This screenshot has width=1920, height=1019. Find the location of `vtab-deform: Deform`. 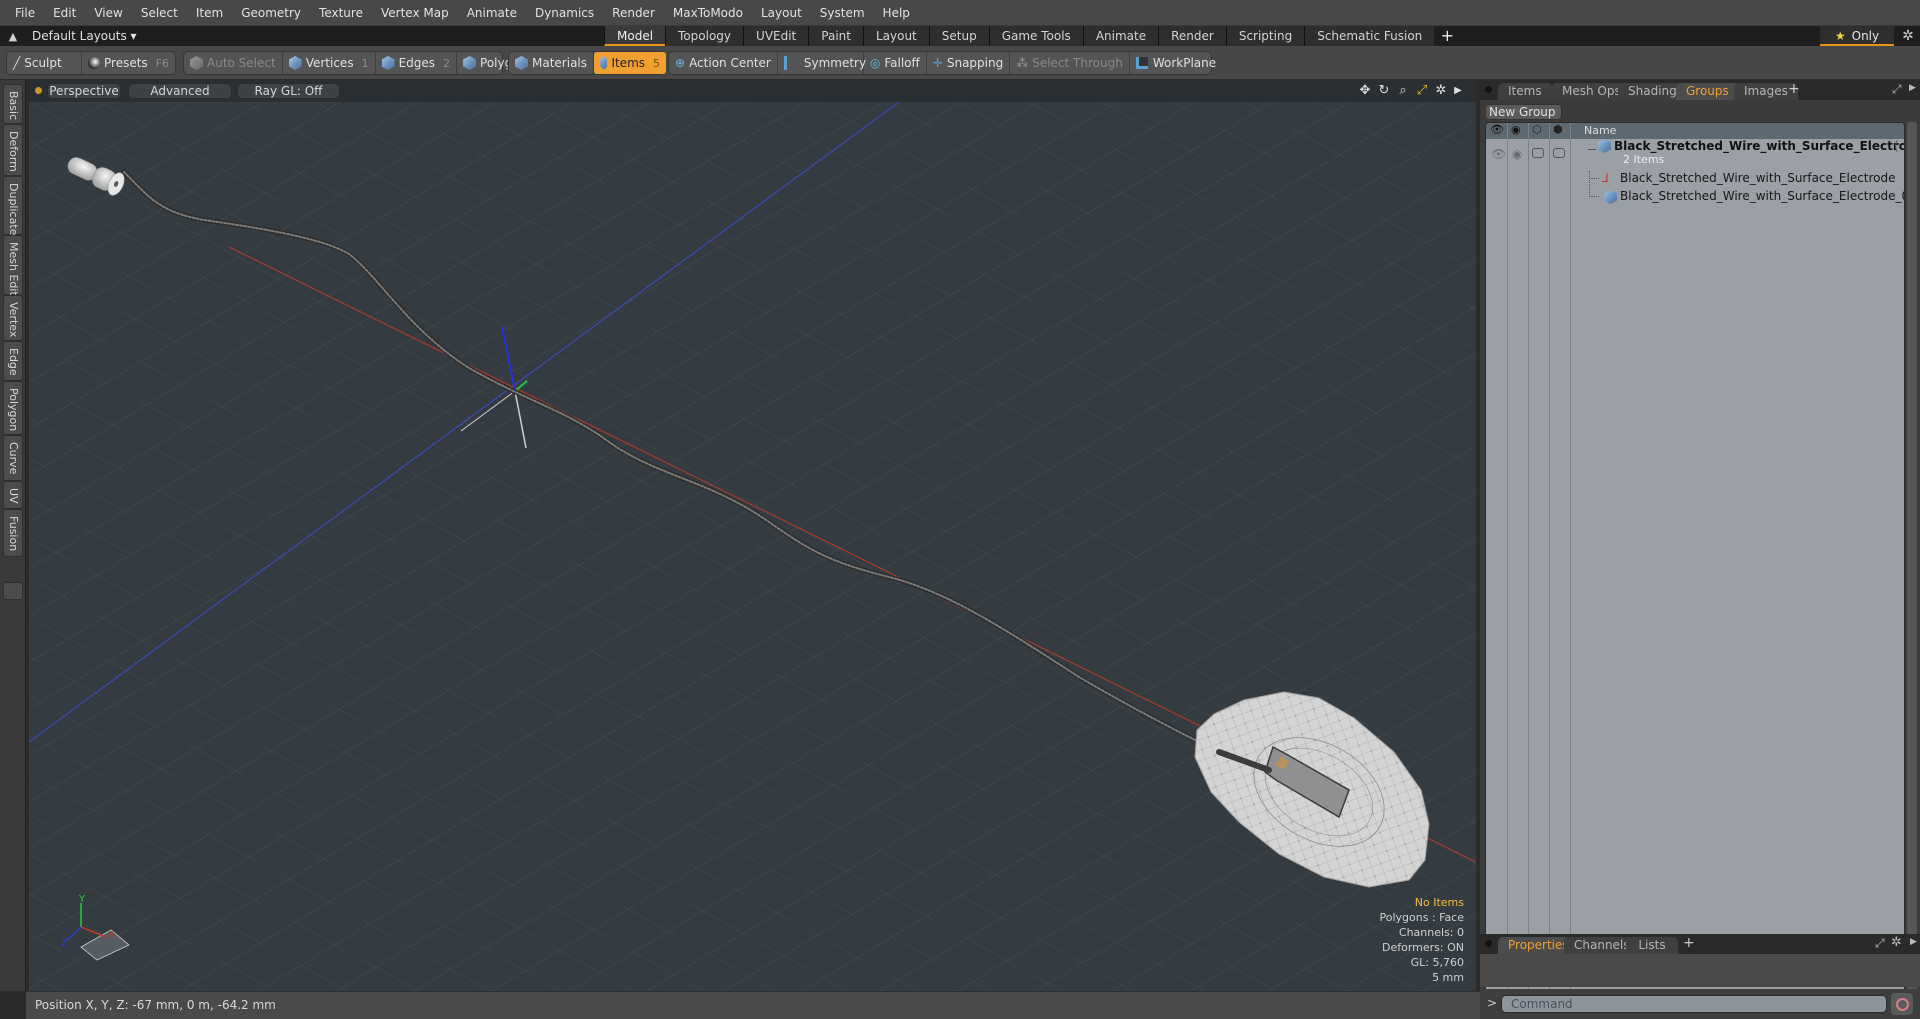

vtab-deform: Deform is located at coordinates (13, 150).